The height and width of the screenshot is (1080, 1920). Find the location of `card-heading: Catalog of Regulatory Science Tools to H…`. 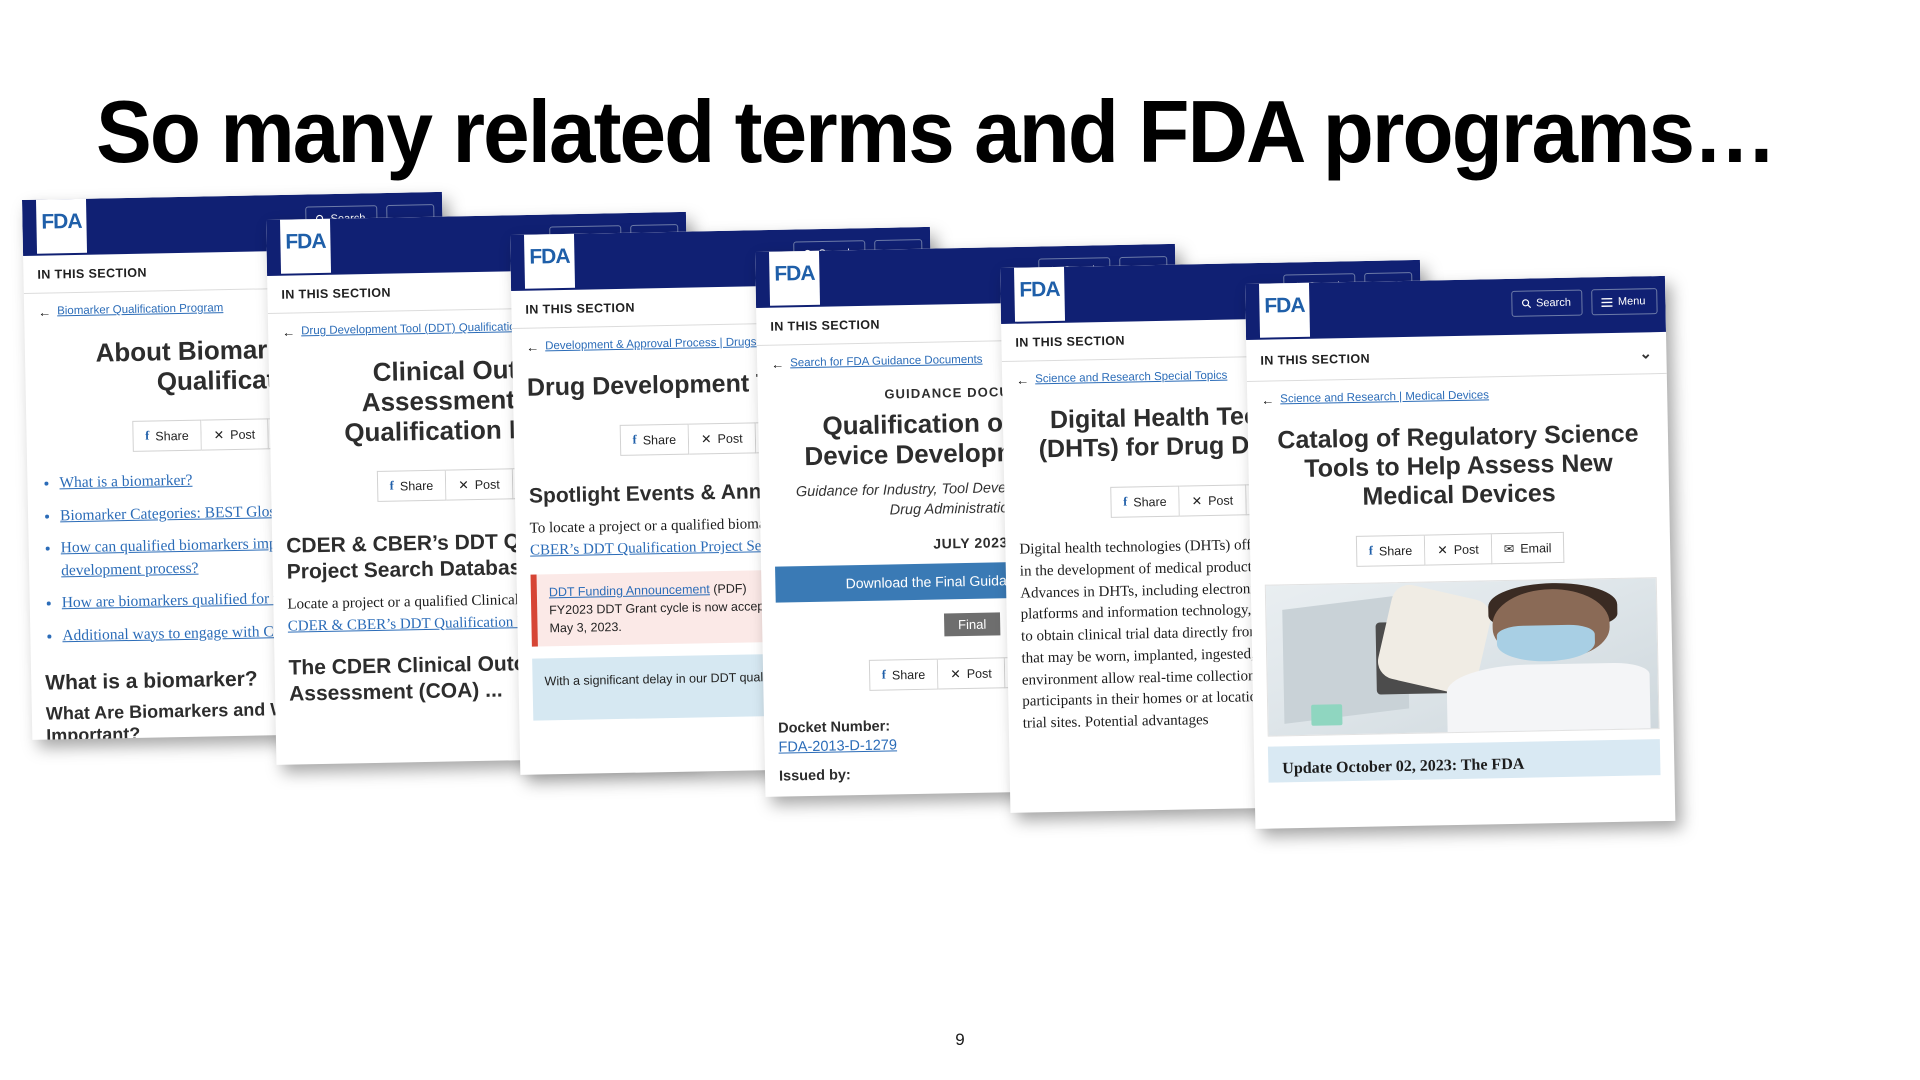

card-heading: Catalog of Regulatory Science Tools to H… is located at coordinates (1458, 465).